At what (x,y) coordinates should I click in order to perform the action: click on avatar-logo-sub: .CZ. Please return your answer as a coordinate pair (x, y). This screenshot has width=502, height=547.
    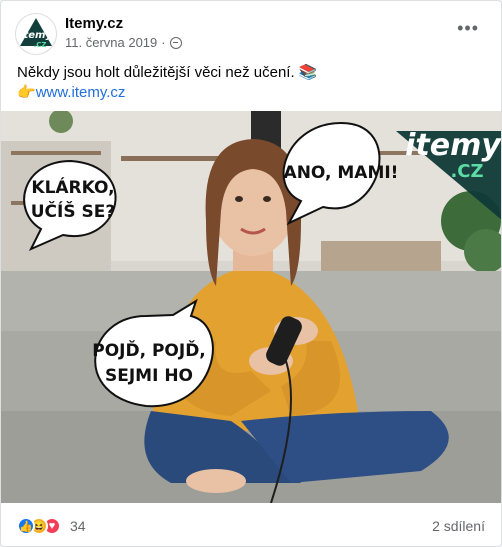
    Looking at the image, I should click on (40, 45).